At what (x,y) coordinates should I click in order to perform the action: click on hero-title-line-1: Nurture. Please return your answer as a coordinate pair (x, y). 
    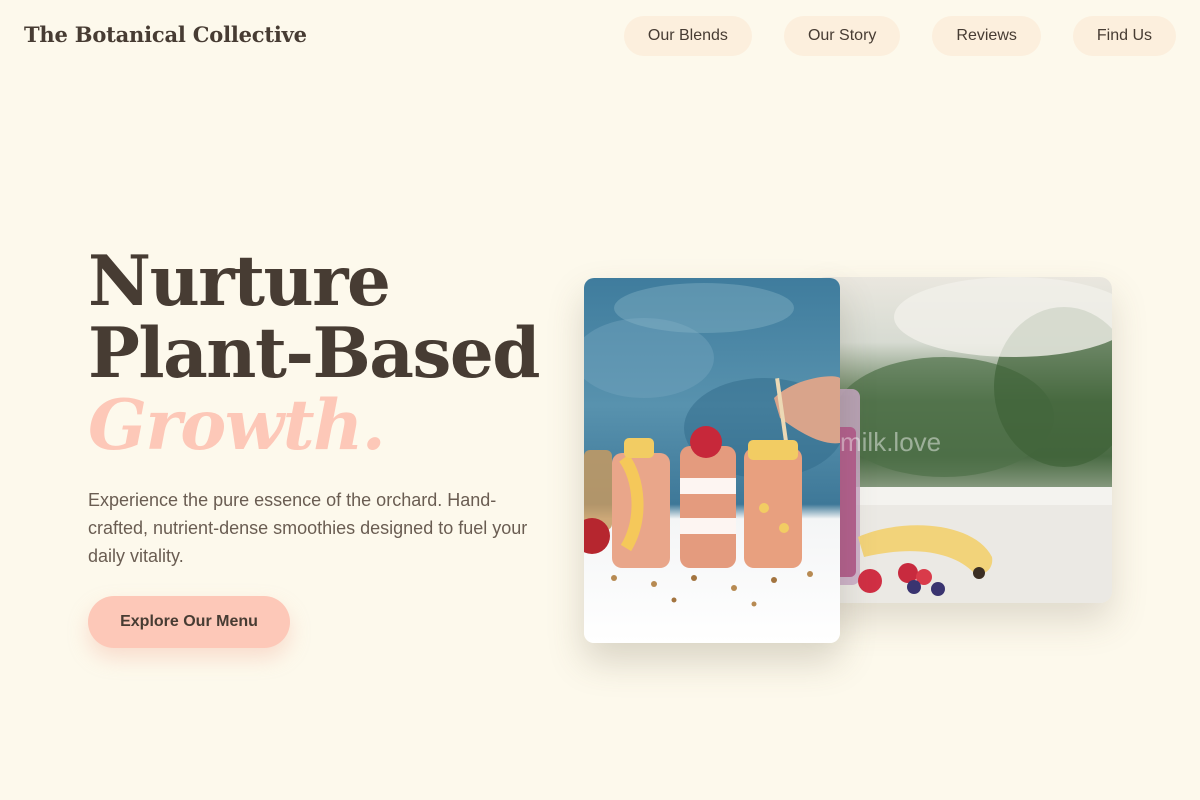
    Looking at the image, I should click on (239, 281).